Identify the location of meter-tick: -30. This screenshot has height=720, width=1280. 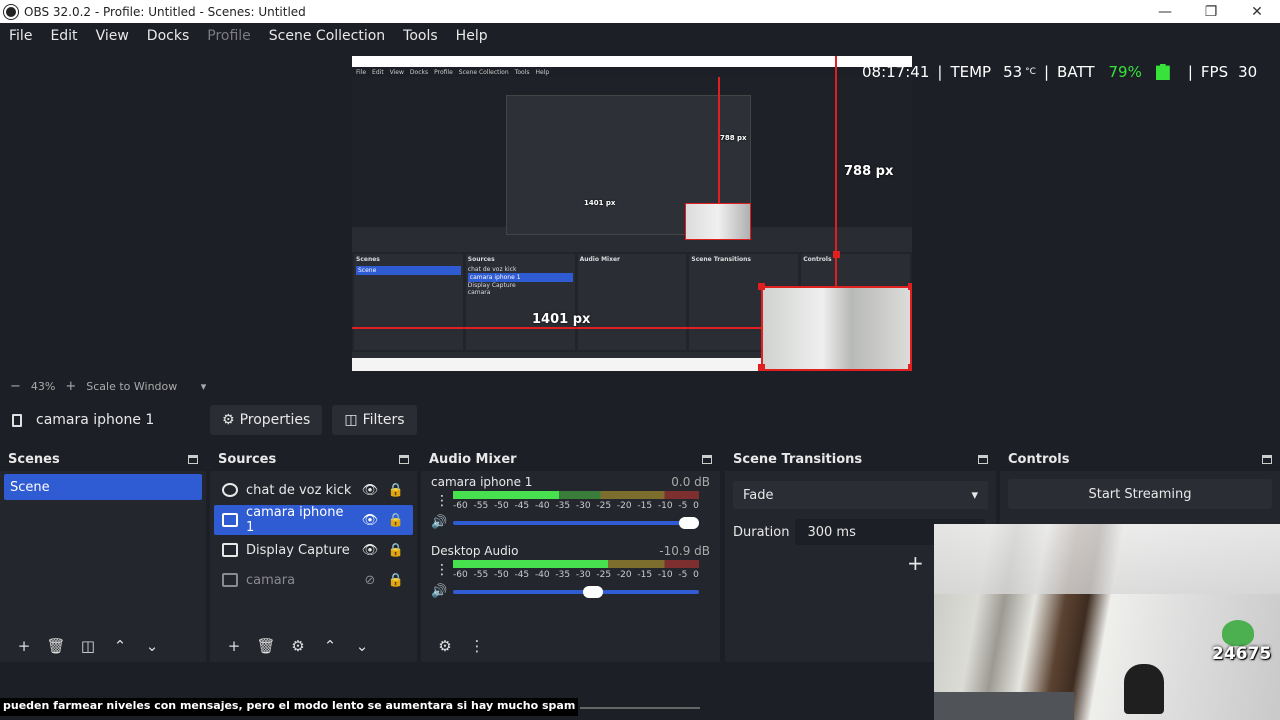
(583, 575).